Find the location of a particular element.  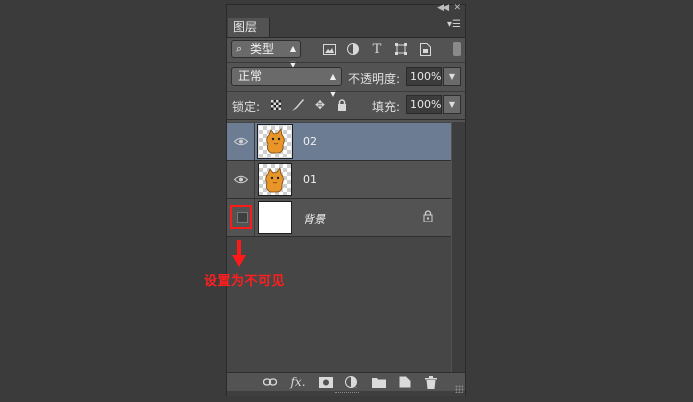

tab-layers: 图层 is located at coordinates (249, 27).